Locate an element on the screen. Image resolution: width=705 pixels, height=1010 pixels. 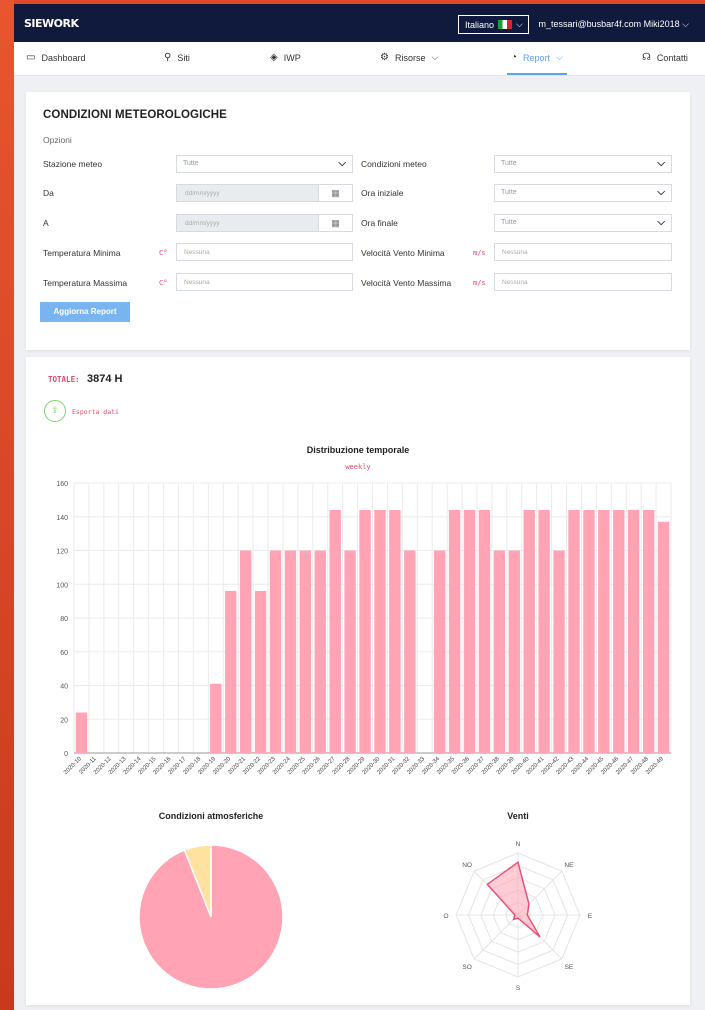
location-pin-icon: ⚲ is located at coordinates (168, 57).